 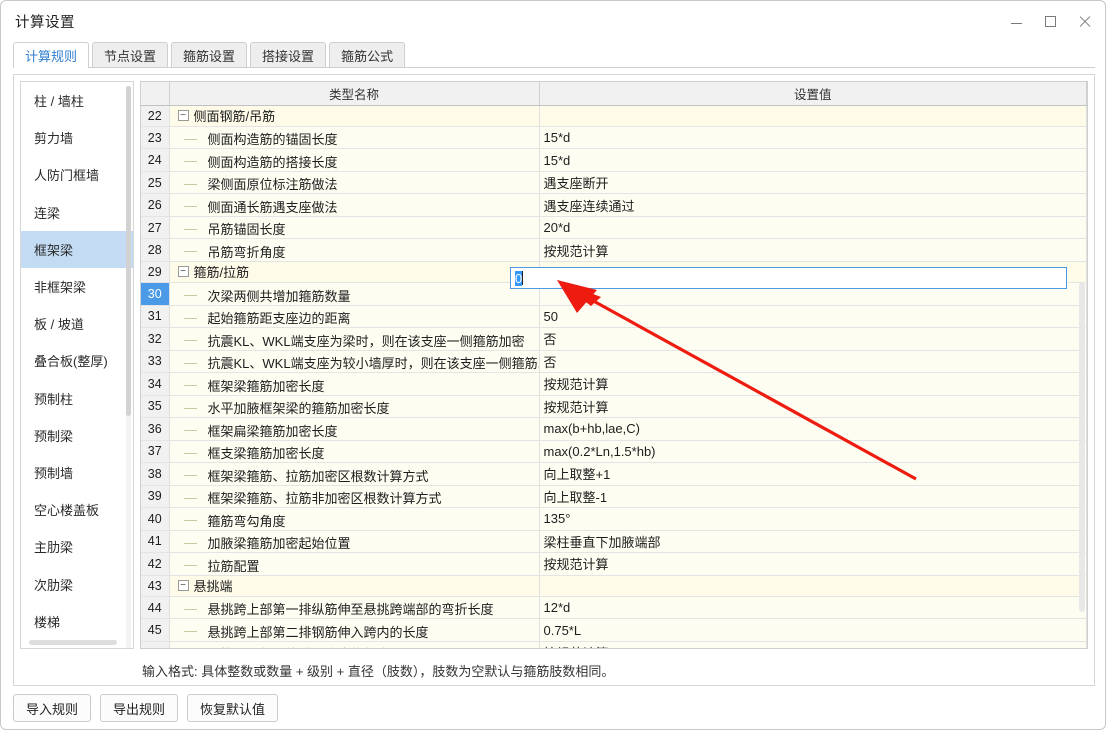 What do you see at coordinates (52, 708) in the screenshot?
I see `footer-button-0: 导入规则` at bounding box center [52, 708].